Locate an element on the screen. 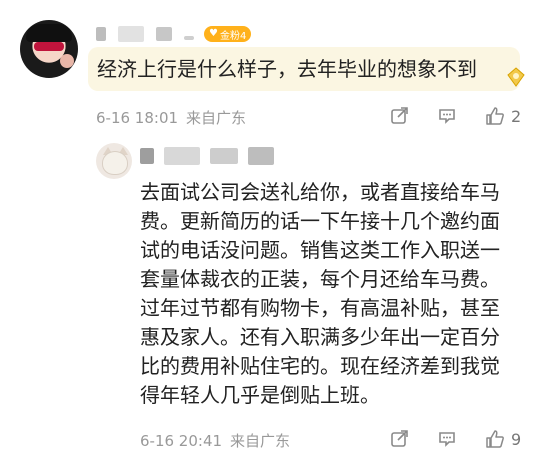  reply-time: 6-16 20:41 is located at coordinates (181, 440).